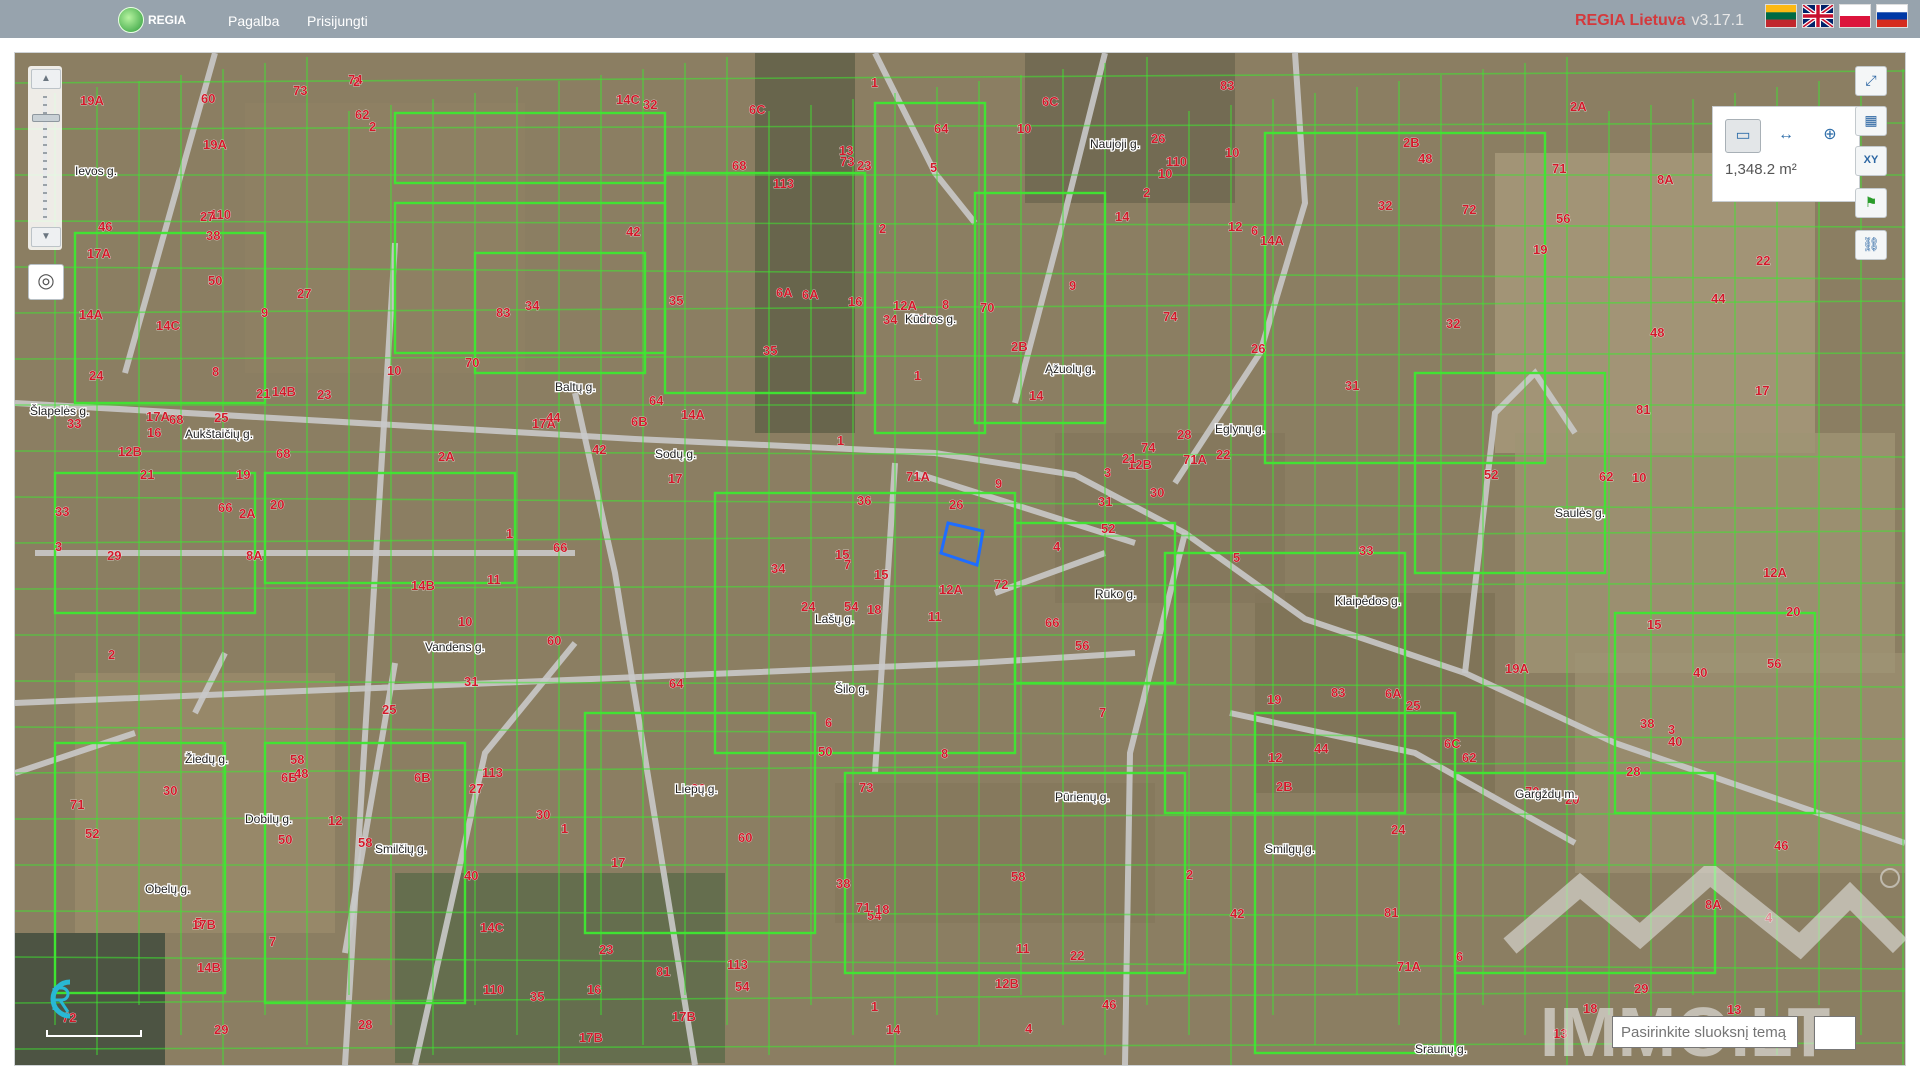 This screenshot has height=1080, width=1920. Describe the element at coordinates (618, 862) in the screenshot. I see `parcel-number: 17` at that location.